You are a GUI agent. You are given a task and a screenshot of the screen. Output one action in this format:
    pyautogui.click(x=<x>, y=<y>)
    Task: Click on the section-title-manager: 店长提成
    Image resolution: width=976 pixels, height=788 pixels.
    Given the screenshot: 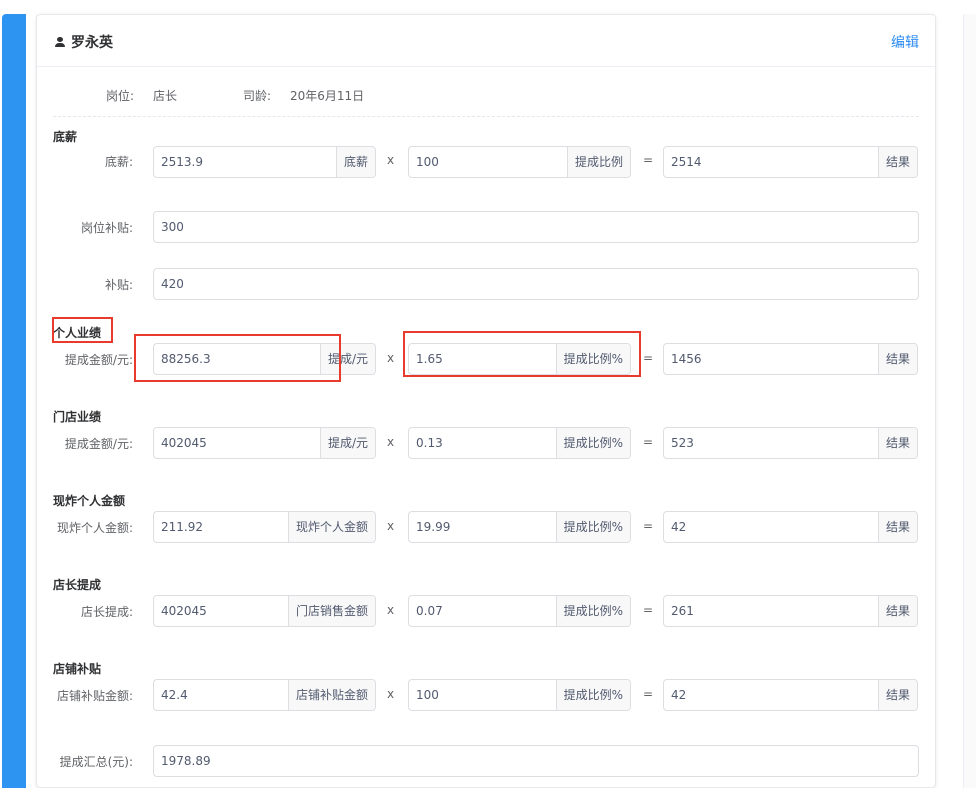 What is the action you would take?
    pyautogui.click(x=77, y=585)
    